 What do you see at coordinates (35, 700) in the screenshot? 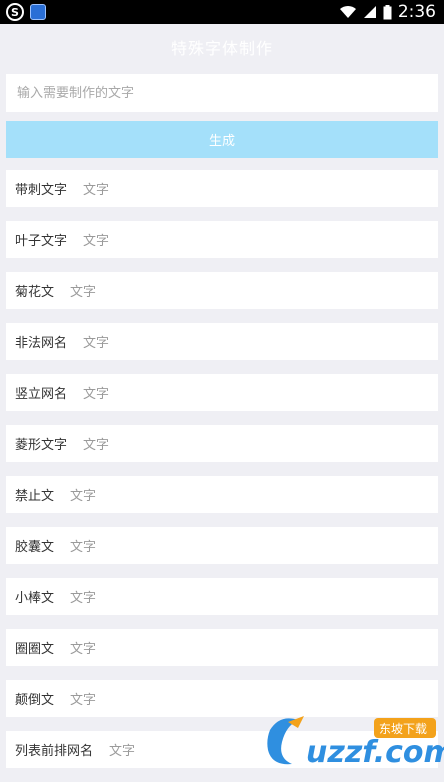
I see `style-name: 颠倒文` at bounding box center [35, 700].